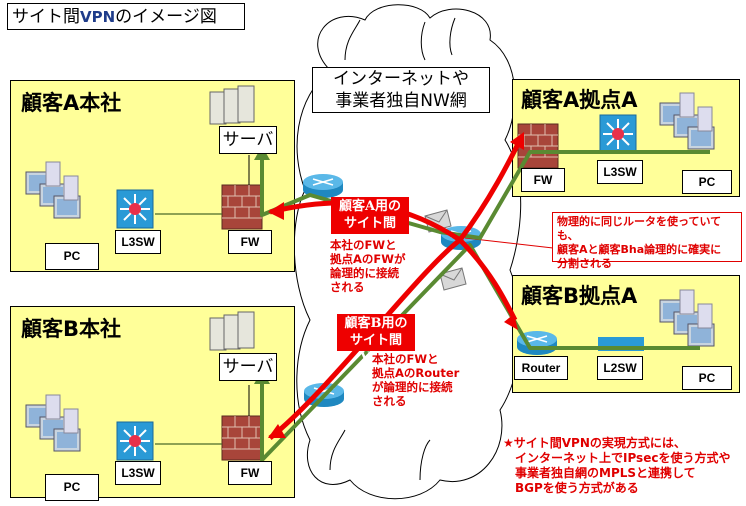  I want to click on desc-line: が論理的に接続, so click(412, 387).